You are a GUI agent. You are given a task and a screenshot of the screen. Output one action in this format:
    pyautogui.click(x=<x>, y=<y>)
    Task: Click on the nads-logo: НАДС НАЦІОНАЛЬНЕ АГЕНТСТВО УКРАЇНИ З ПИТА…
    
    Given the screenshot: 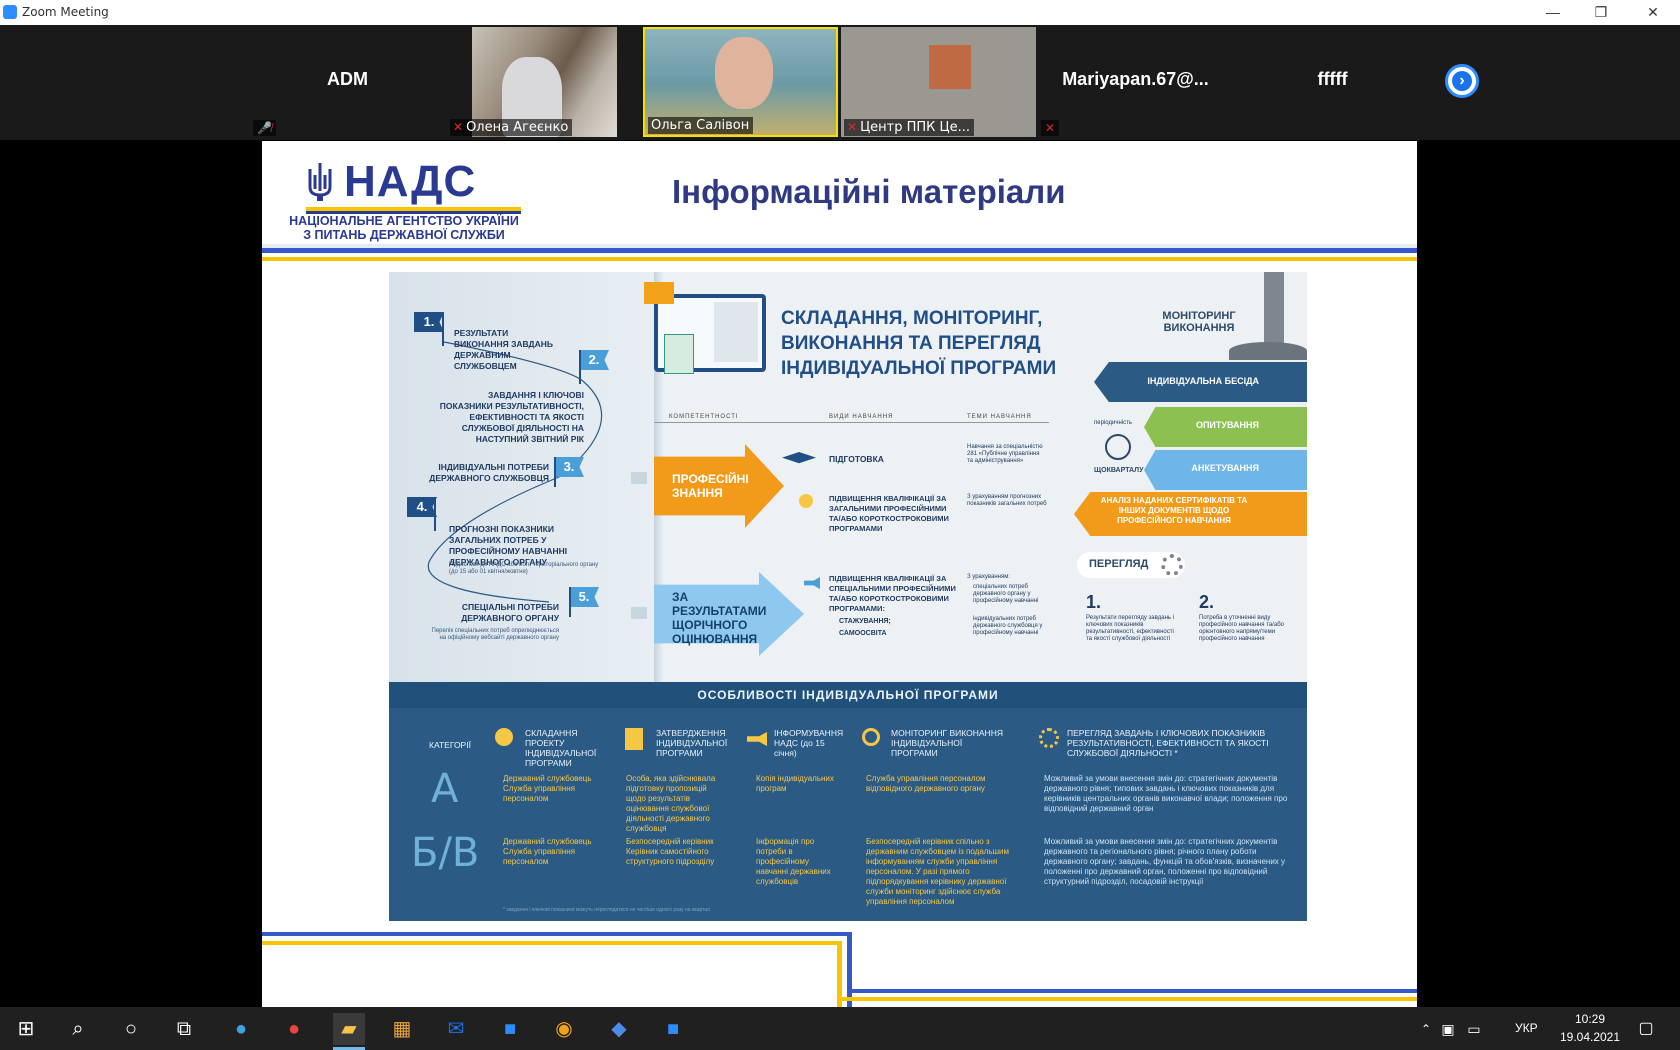 What is the action you would take?
    pyautogui.click(x=402, y=199)
    